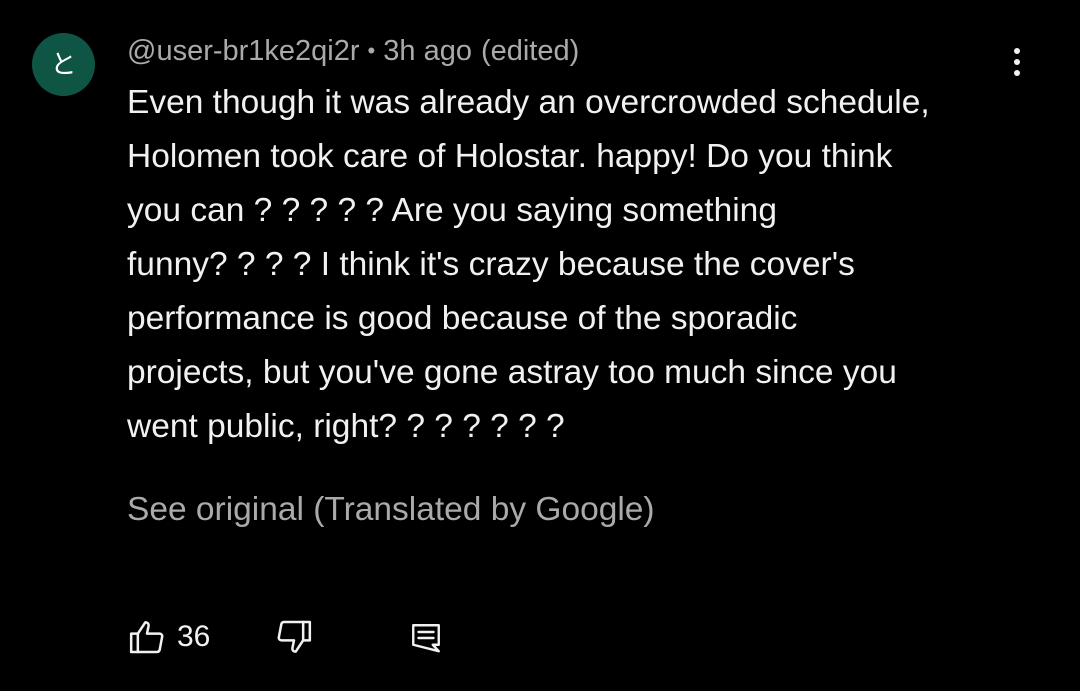  What do you see at coordinates (243, 51) in the screenshot?
I see `author-name: @user-br1ke2qi2r` at bounding box center [243, 51].